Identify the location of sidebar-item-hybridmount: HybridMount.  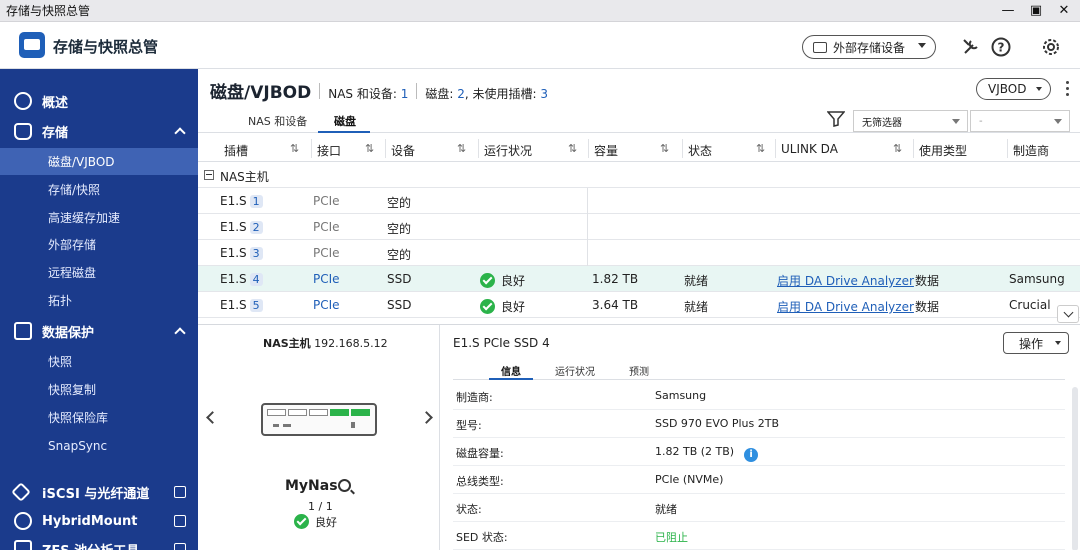
(99, 521).